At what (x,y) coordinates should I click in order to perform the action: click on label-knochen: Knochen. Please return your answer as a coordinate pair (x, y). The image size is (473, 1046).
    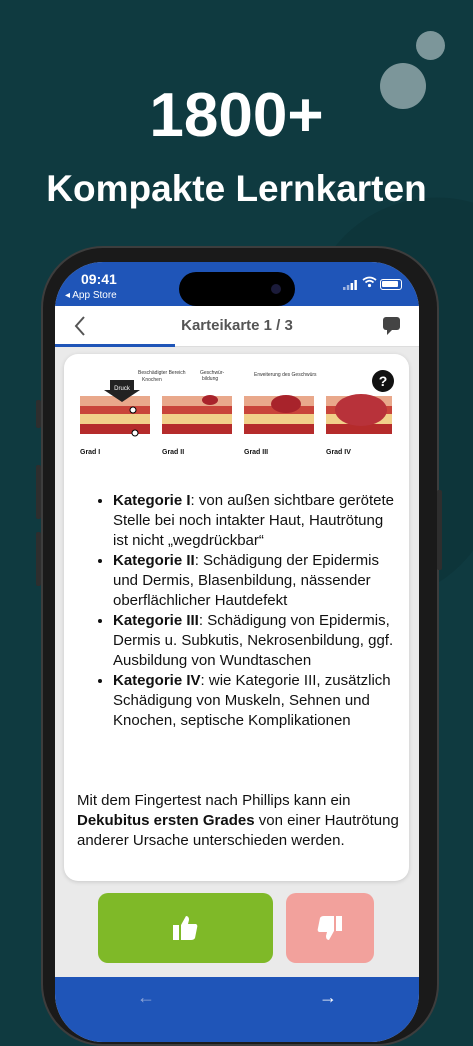
    Looking at the image, I should click on (152, 380).